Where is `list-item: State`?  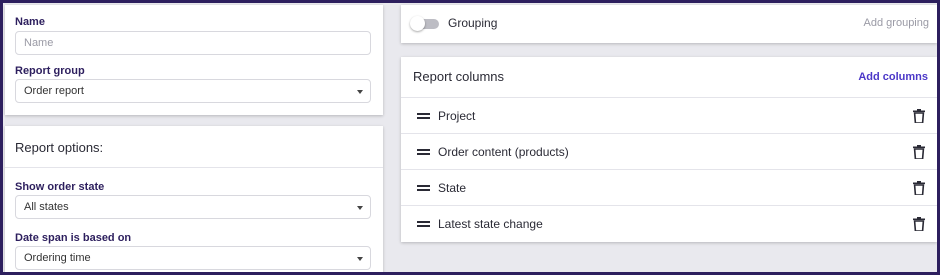 list-item: State is located at coordinates (669, 188).